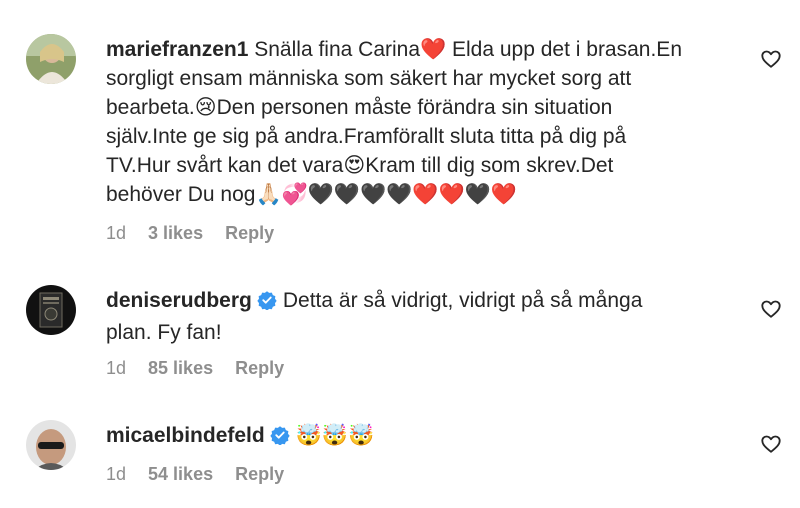 The height and width of the screenshot is (508, 800). What do you see at coordinates (179, 300) in the screenshot?
I see `comment-username: deniserudberg` at bounding box center [179, 300].